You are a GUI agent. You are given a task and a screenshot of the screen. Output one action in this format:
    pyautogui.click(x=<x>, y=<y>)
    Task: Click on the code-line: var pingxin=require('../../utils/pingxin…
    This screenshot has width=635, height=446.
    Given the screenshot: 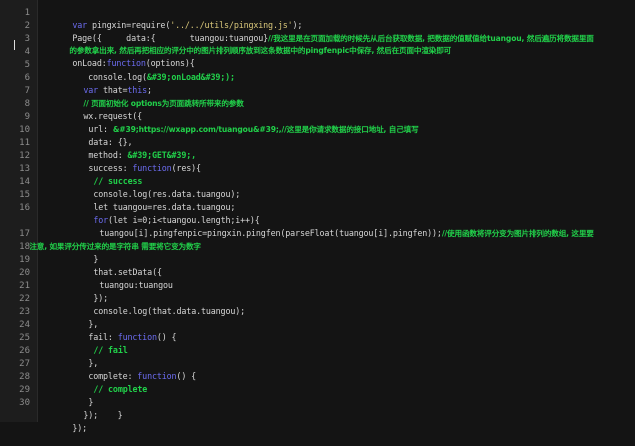 What is the action you would take?
    pyautogui.click(x=187, y=25)
    